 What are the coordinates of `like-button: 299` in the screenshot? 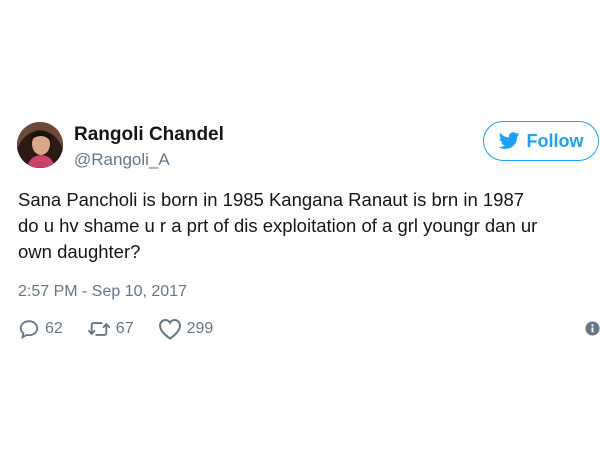 It's located at (186, 329).